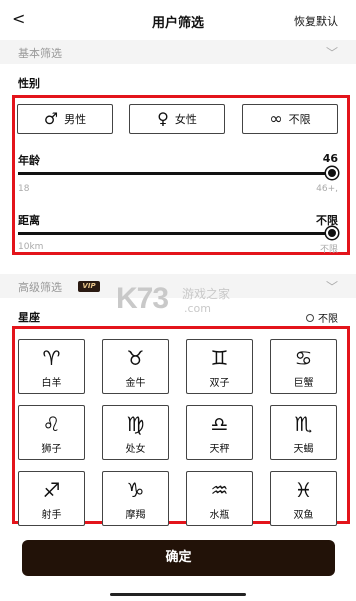  What do you see at coordinates (51, 383) in the screenshot?
I see `zodiac-option-label: 白羊` at bounding box center [51, 383].